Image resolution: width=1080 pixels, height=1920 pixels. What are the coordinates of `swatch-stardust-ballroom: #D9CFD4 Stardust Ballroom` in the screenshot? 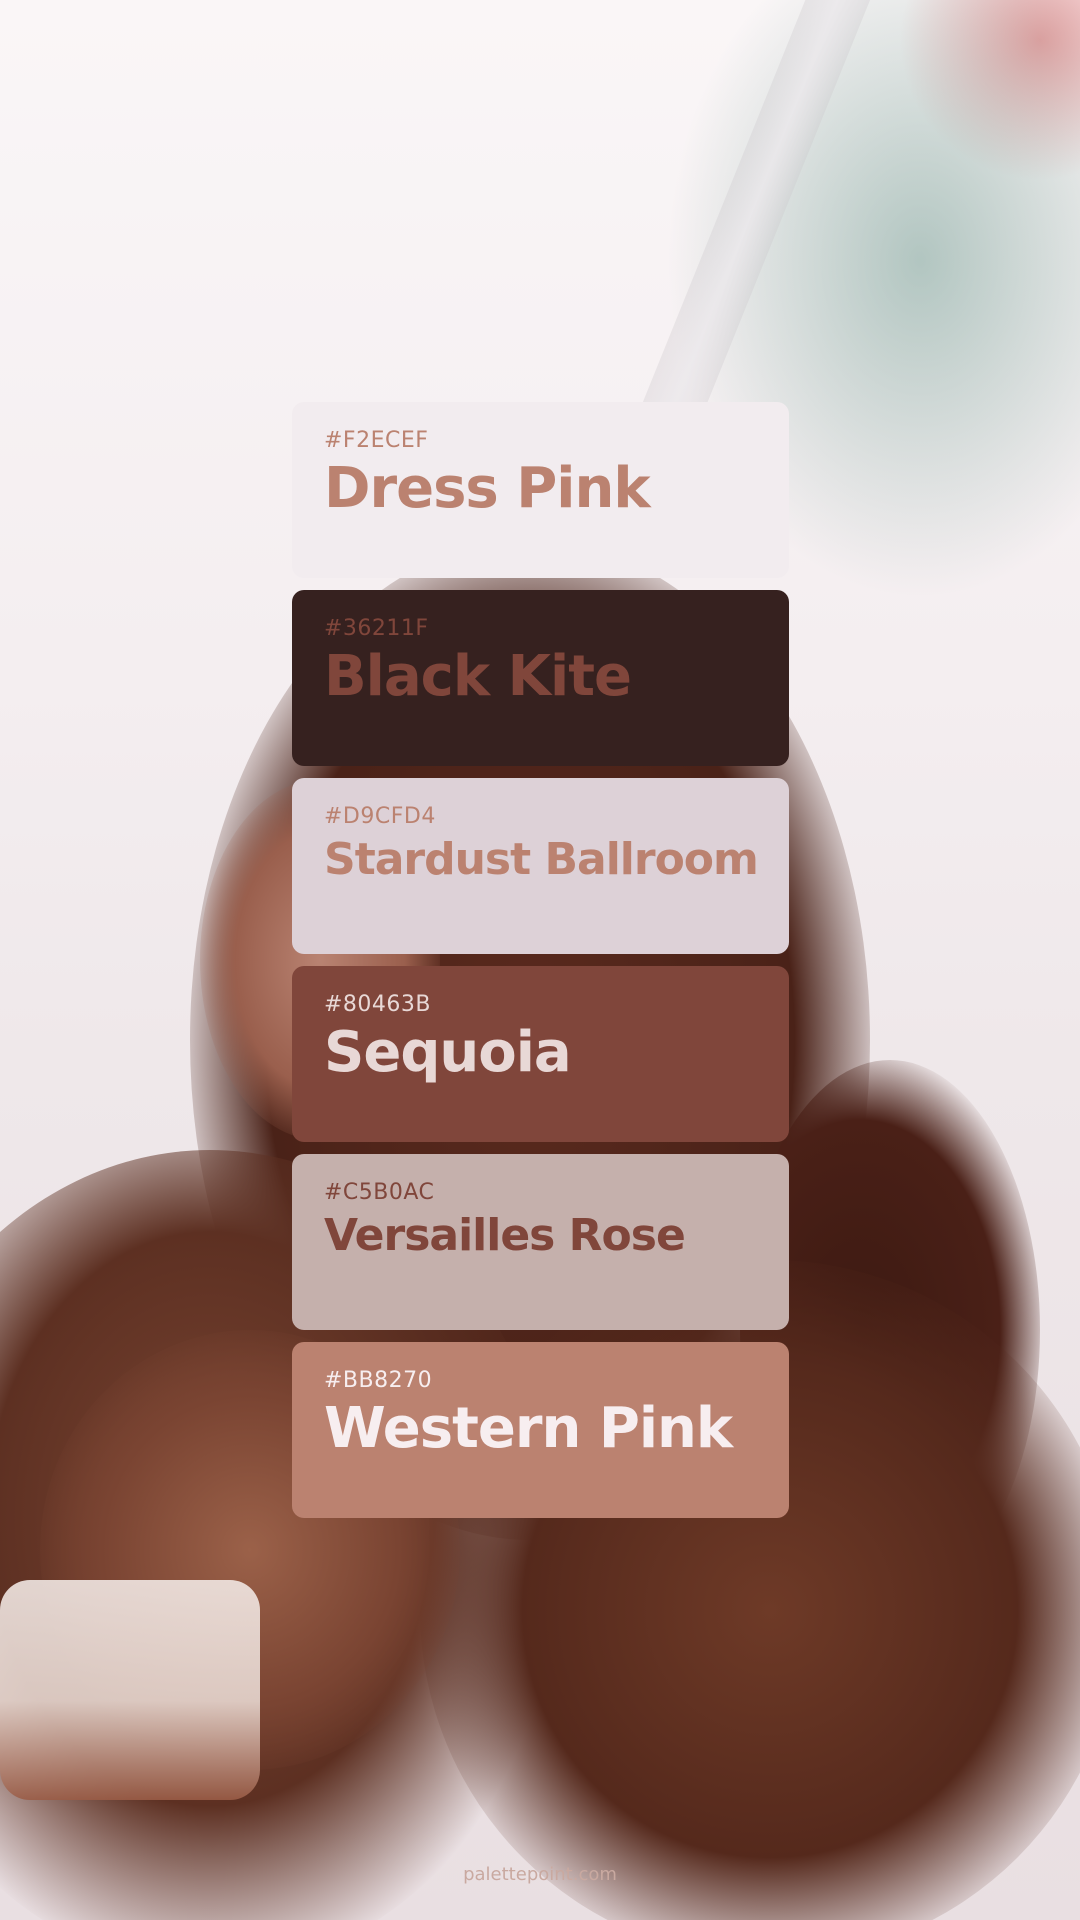 It's located at (540, 866).